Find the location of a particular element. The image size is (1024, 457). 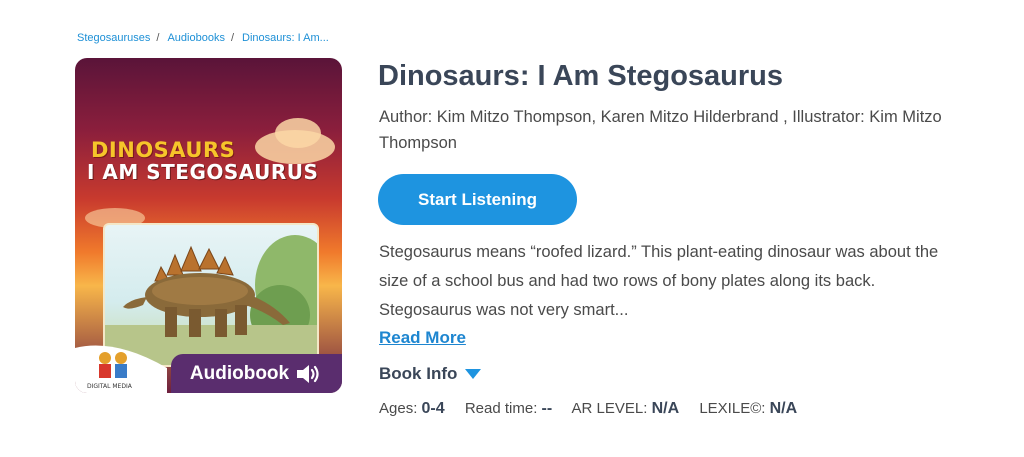

cover-title-line2: I AM STEGOSAURUS is located at coordinates (203, 172).